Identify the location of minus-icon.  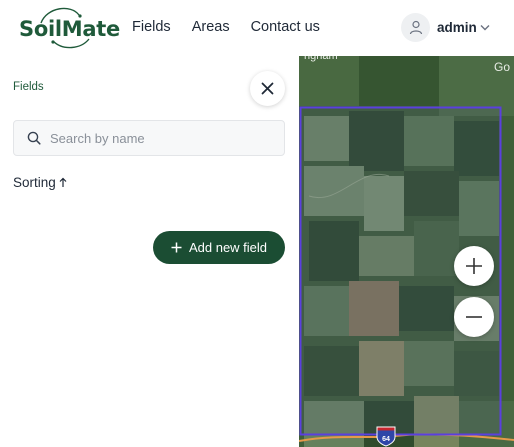
(474, 317).